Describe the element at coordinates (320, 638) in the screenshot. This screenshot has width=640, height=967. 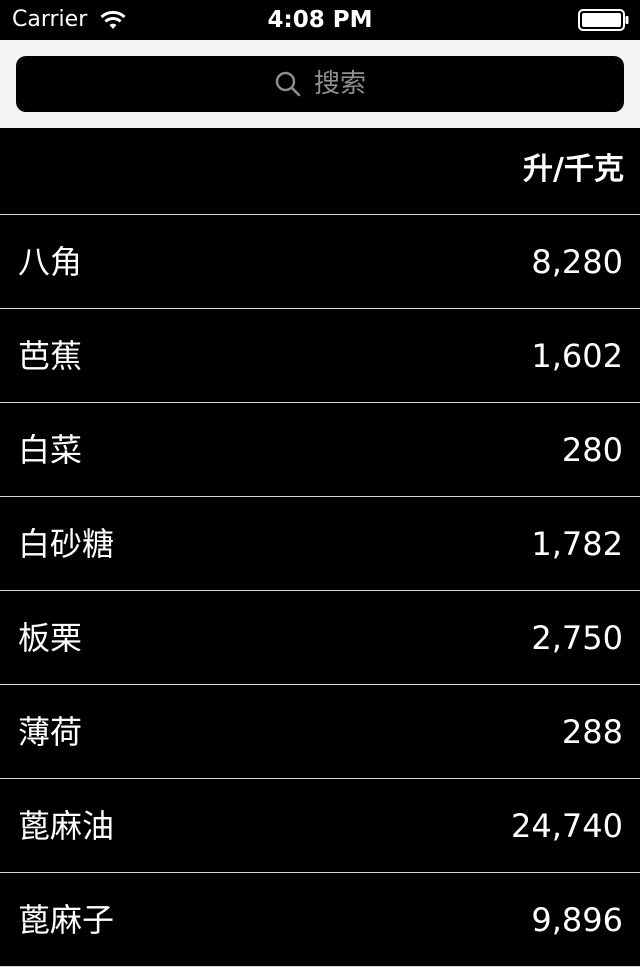
I see `table-row: 板栗 2,750` at that location.